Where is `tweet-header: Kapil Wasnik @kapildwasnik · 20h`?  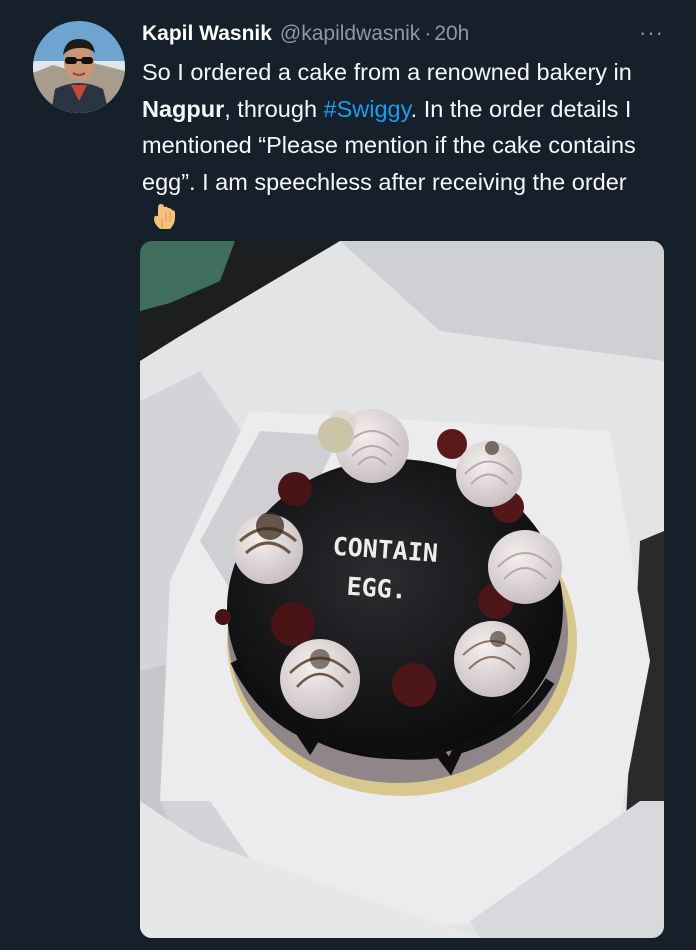 tweet-header: Kapil Wasnik @kapildwasnik · 20h is located at coordinates (409, 34).